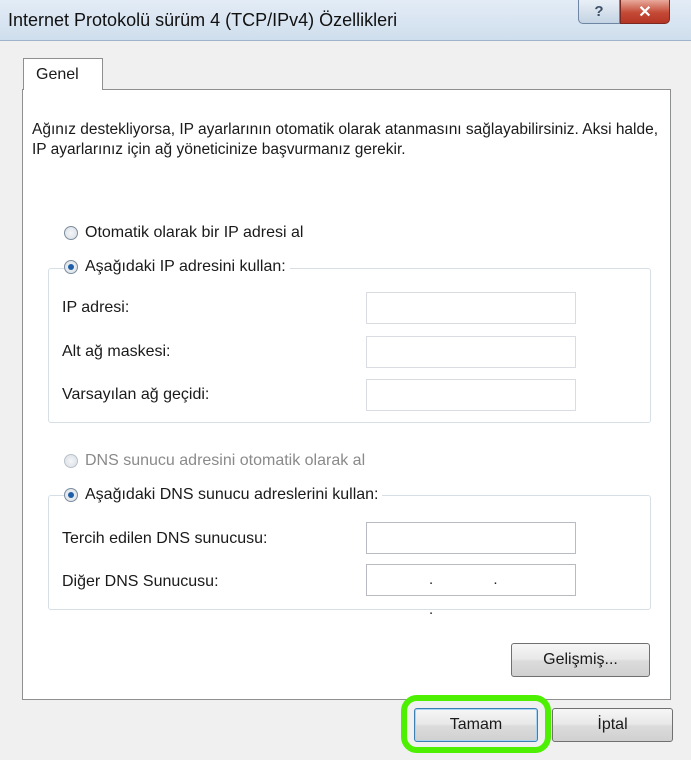  I want to click on radio-auto-ip: Otomatik olarak bir IP adresi al, so click(183, 233).